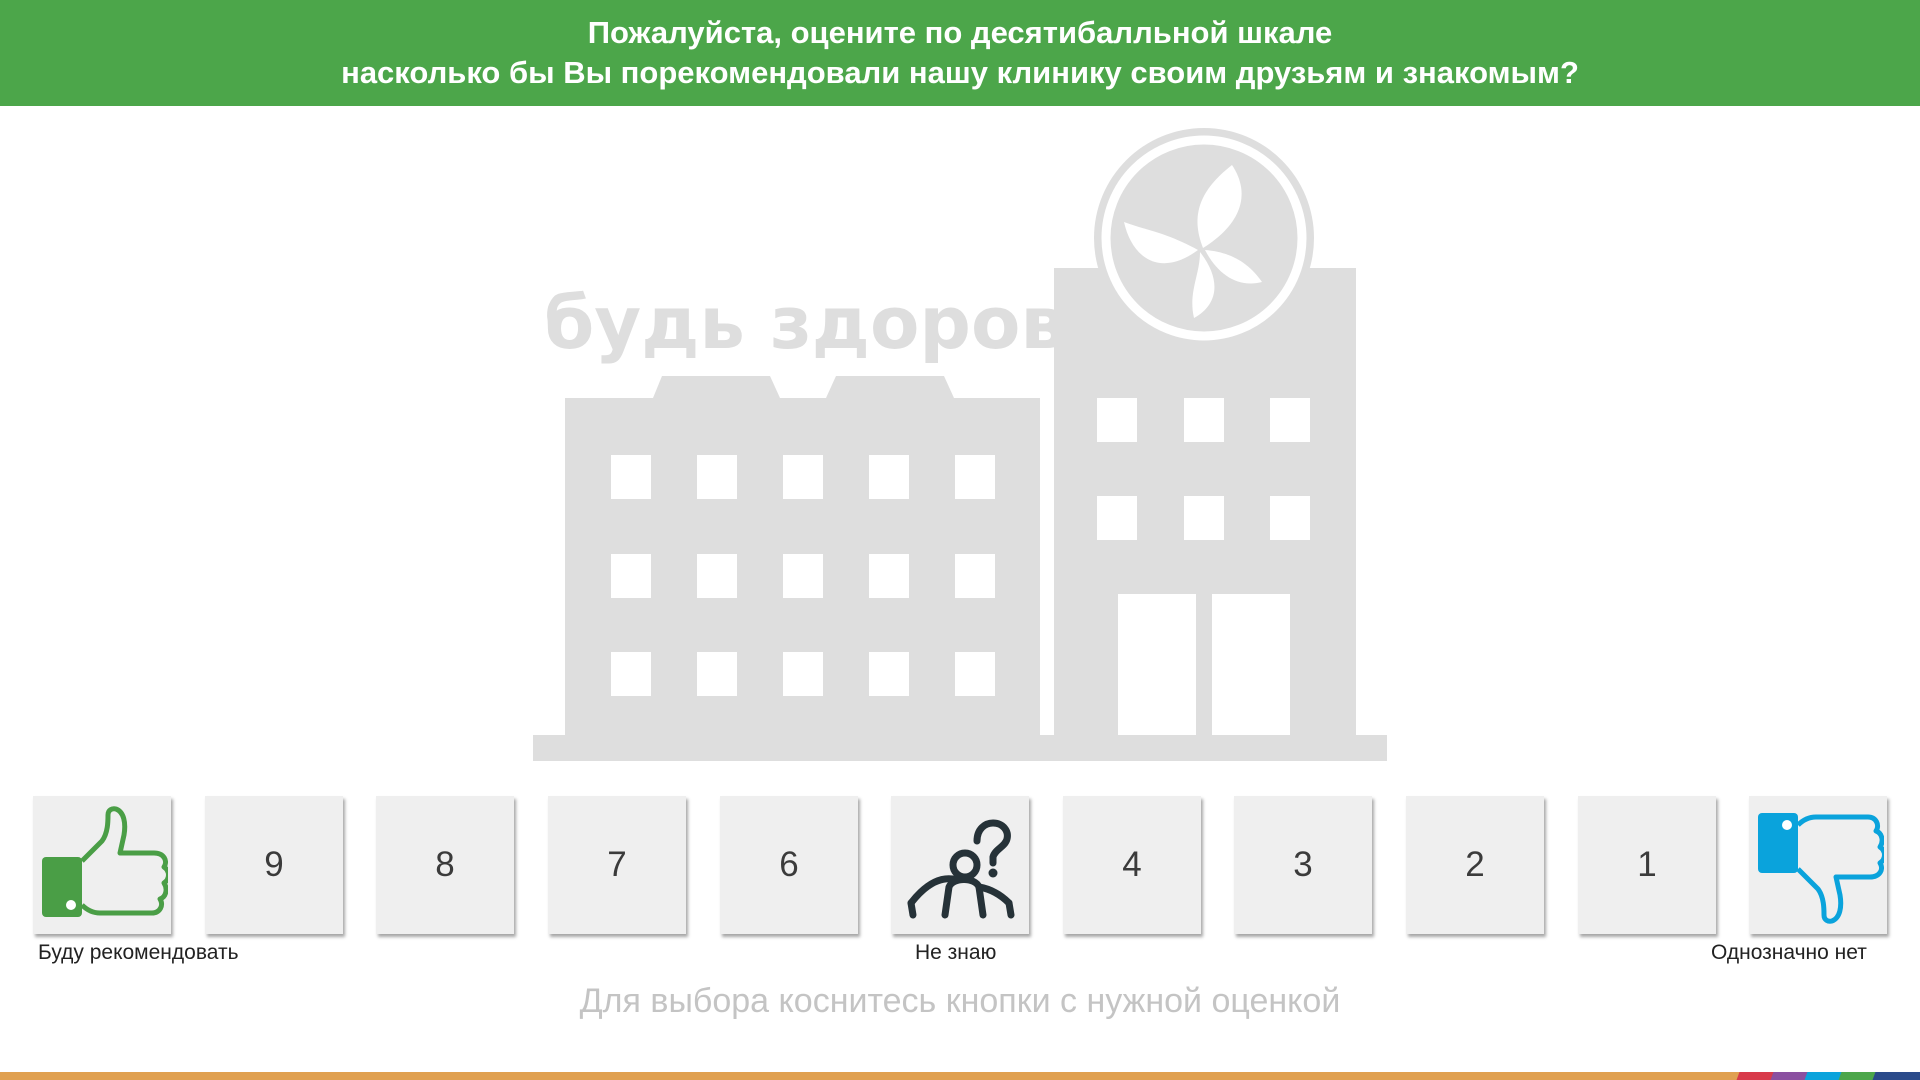 The width and height of the screenshot is (1920, 1080). Describe the element at coordinates (1647, 865) in the screenshot. I see `rating-button-1: 1` at that location.